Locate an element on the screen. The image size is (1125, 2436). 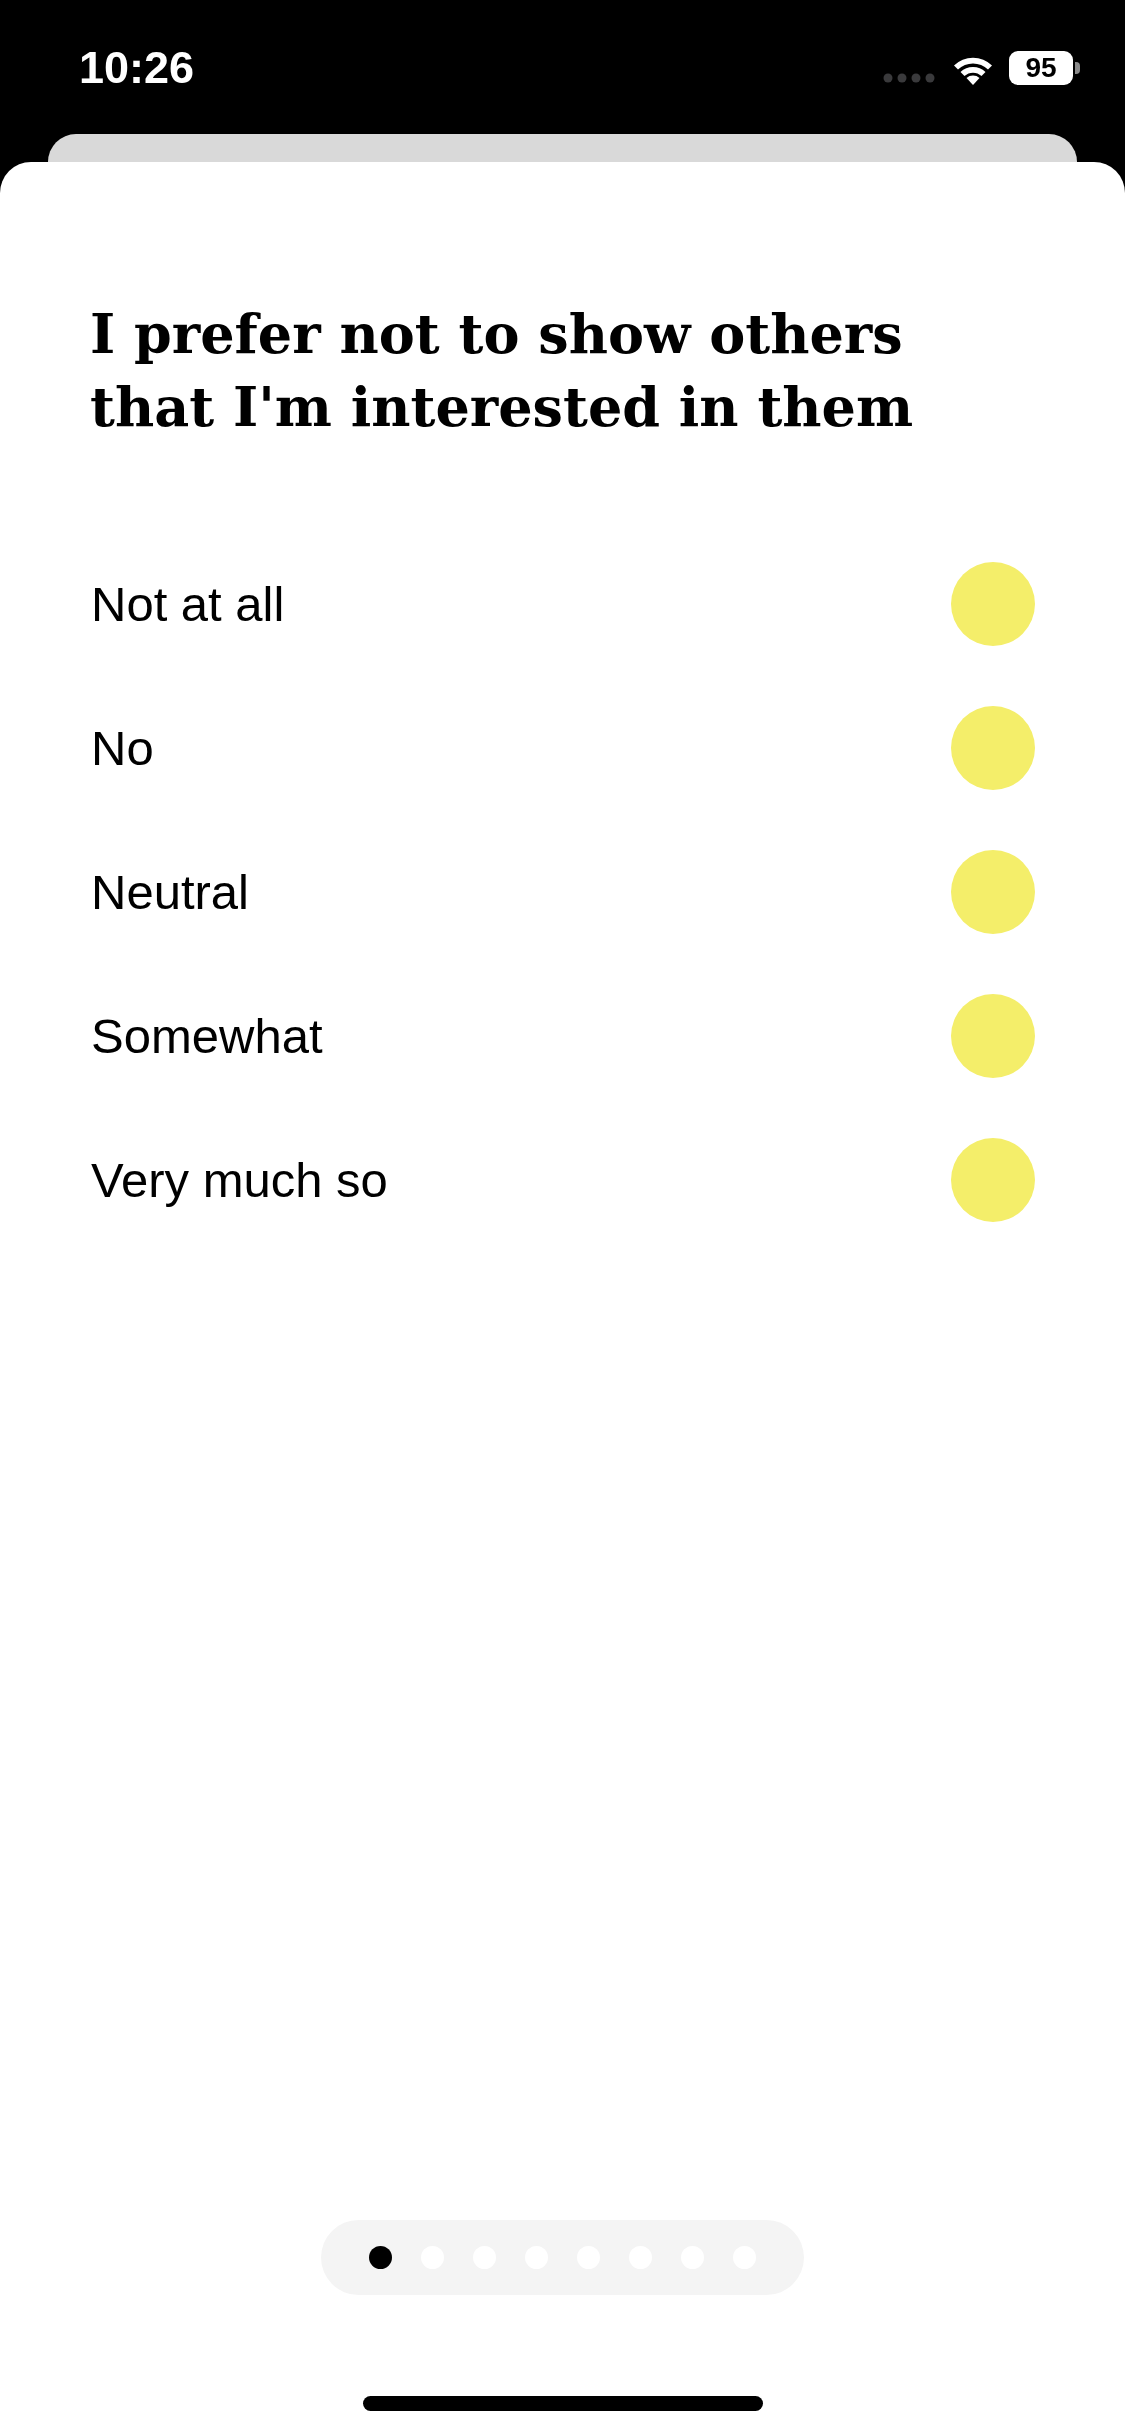
option-label: Neutral is located at coordinates (170, 892).